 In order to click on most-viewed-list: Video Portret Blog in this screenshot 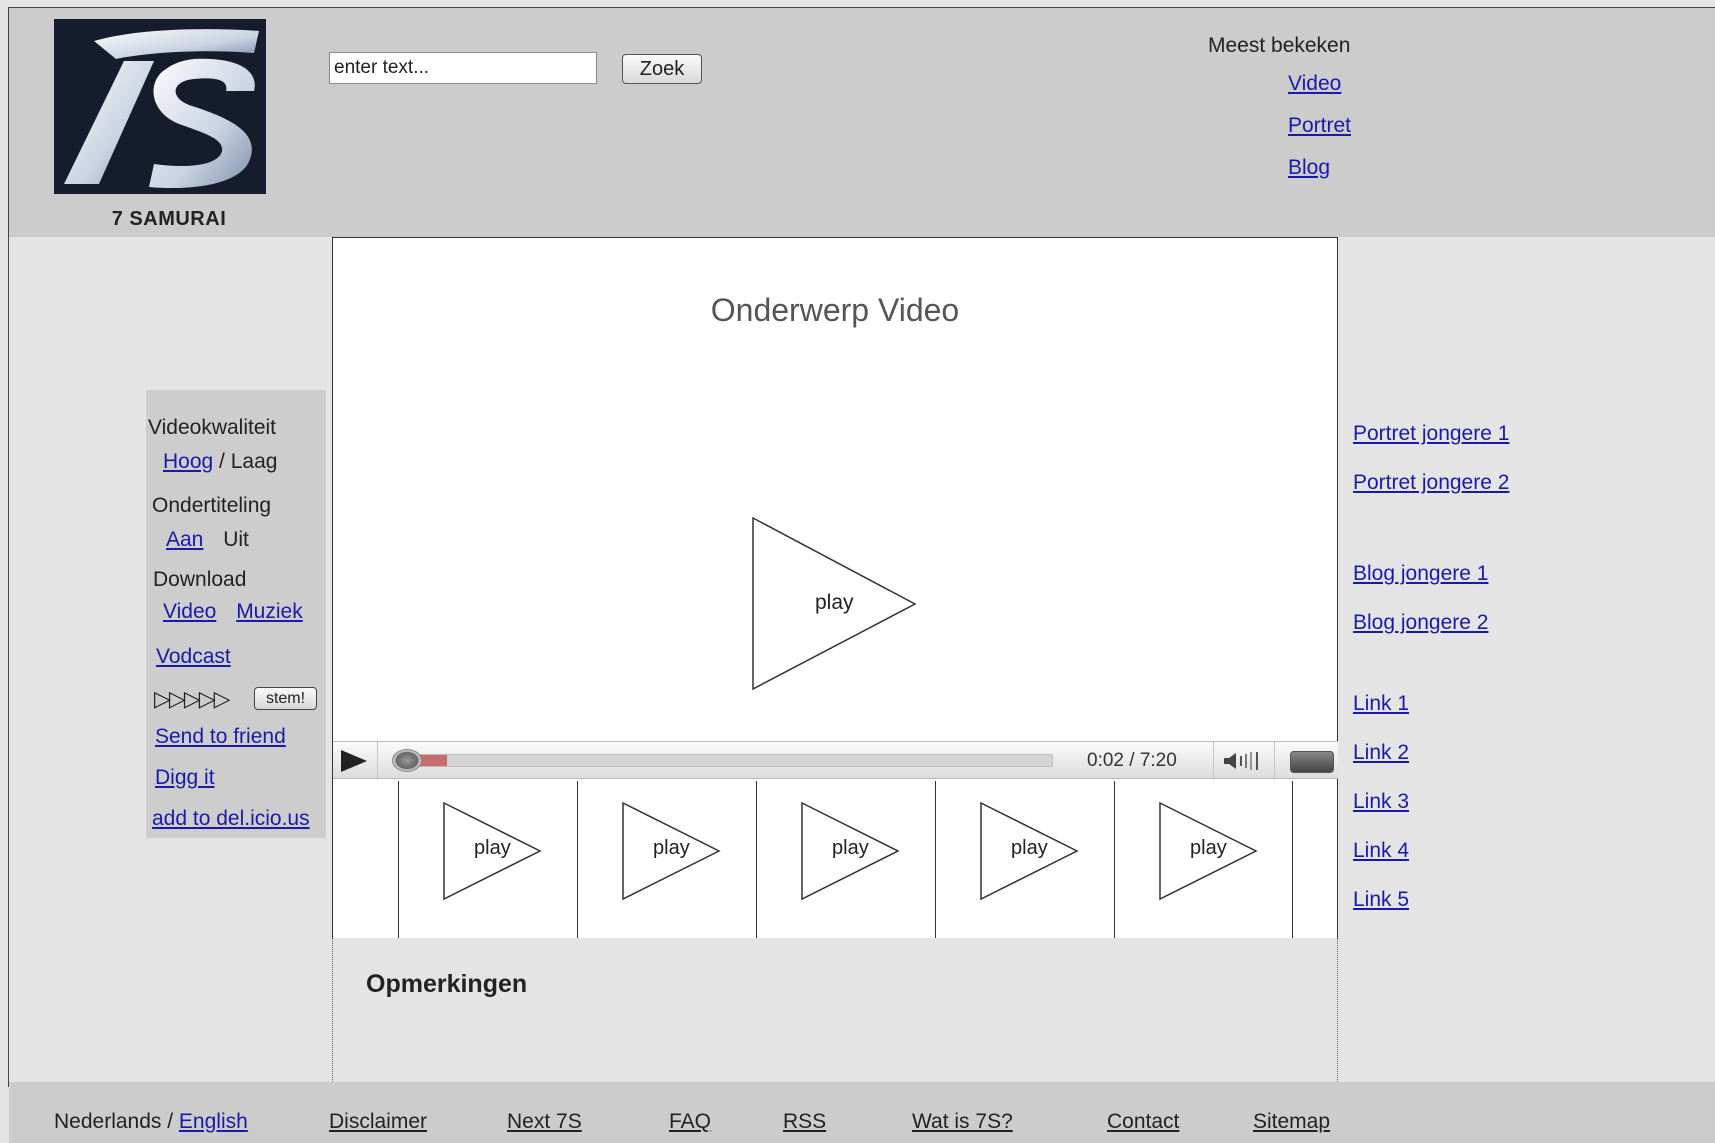, I will do `click(1319, 135)`.